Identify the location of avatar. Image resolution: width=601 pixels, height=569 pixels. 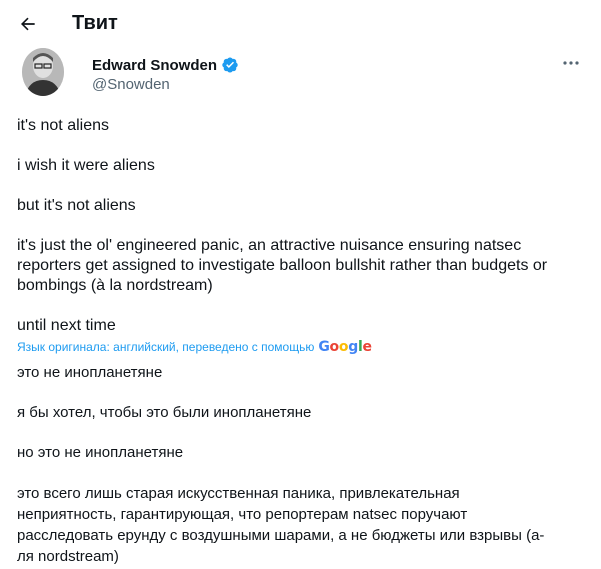
(43, 72).